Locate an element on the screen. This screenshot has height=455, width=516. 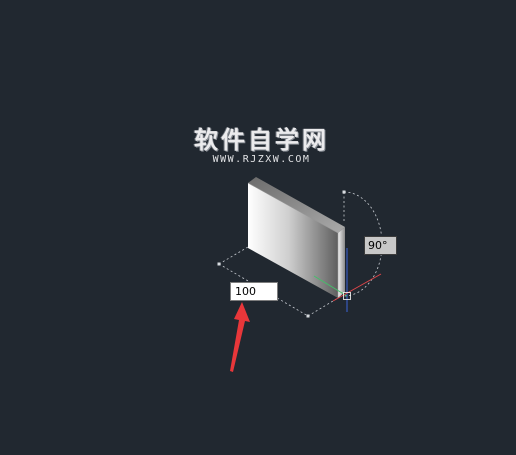
drawing-canvas is located at coordinates (300, 274).